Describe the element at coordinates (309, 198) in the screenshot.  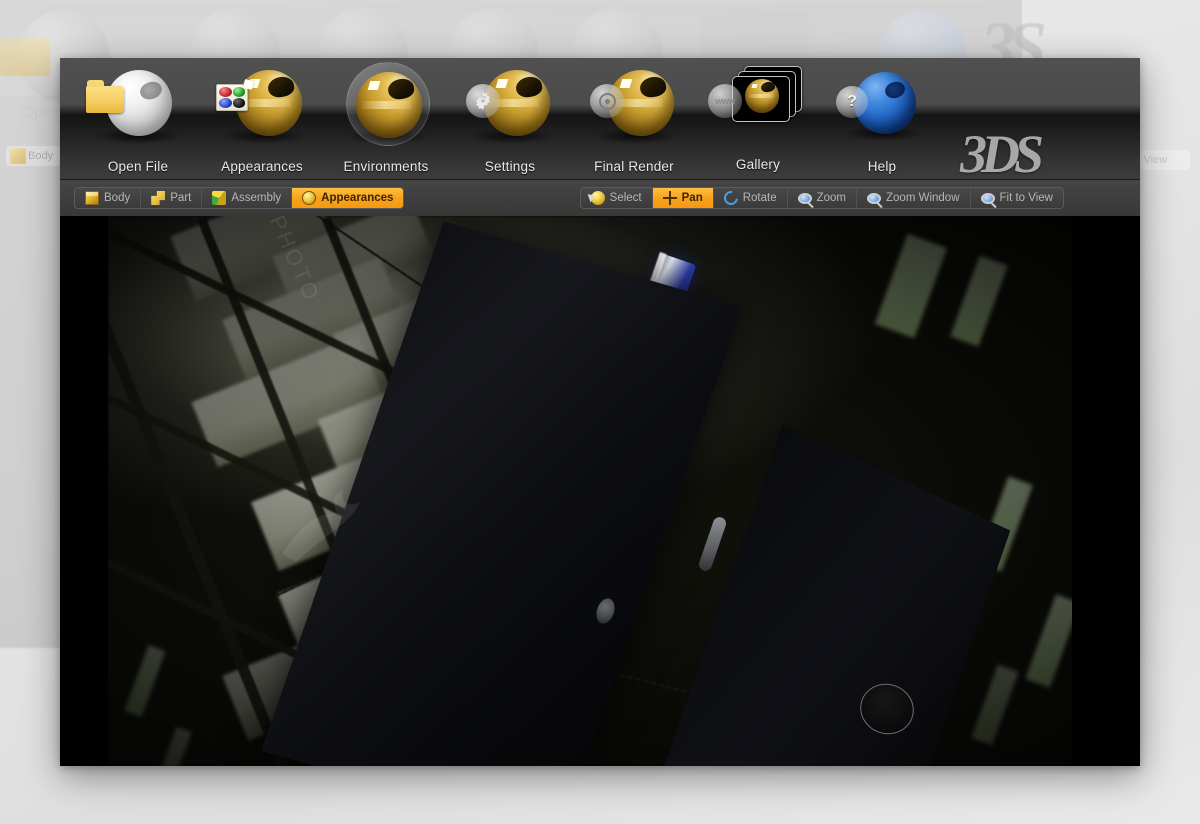
I see `yellow-sphere-icon` at that location.